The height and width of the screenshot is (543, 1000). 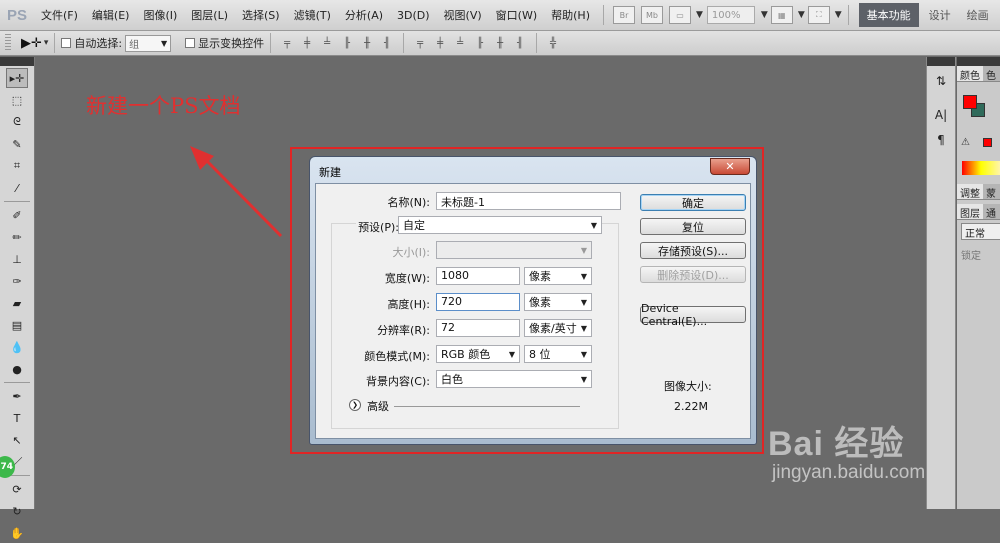 I want to click on color-mode-select: RGB 颜色 ▼, so click(x=478, y=354).